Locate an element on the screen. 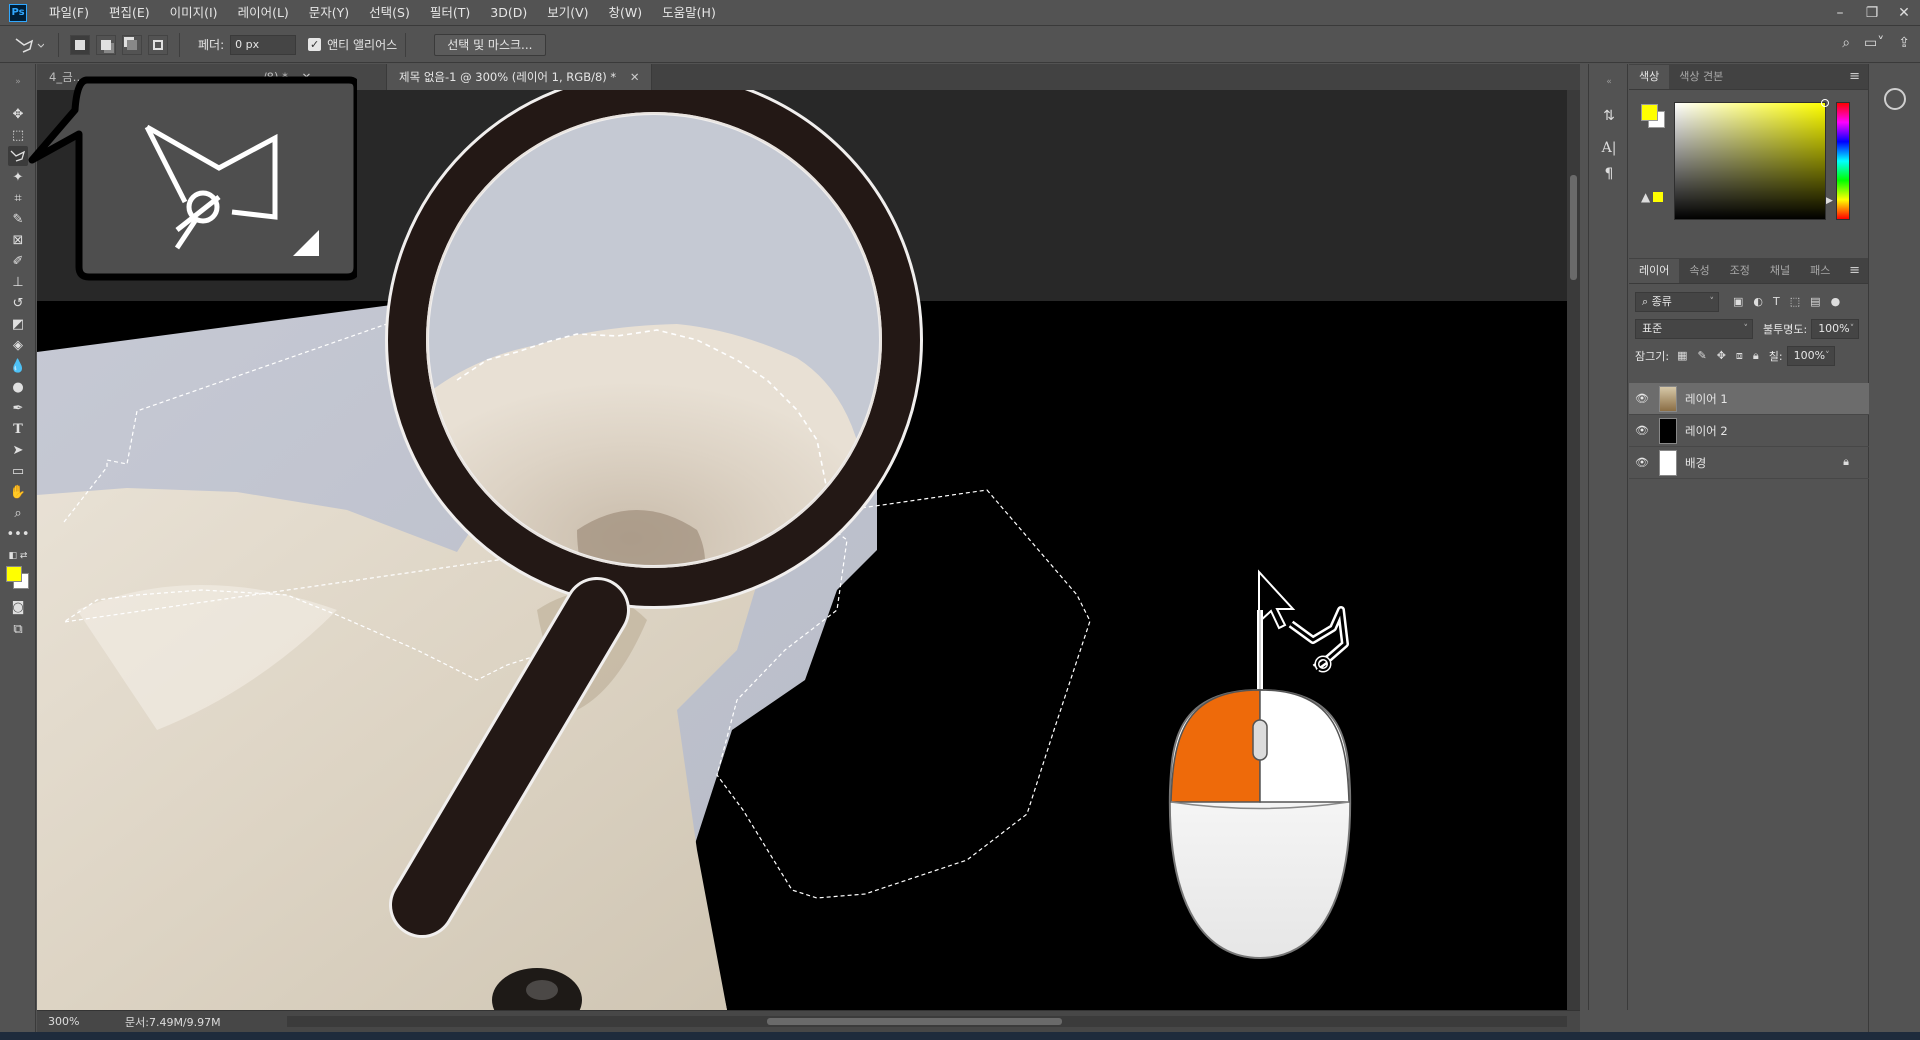 This screenshot has width=1920, height=1040. color-field is located at coordinates (1751, 159).